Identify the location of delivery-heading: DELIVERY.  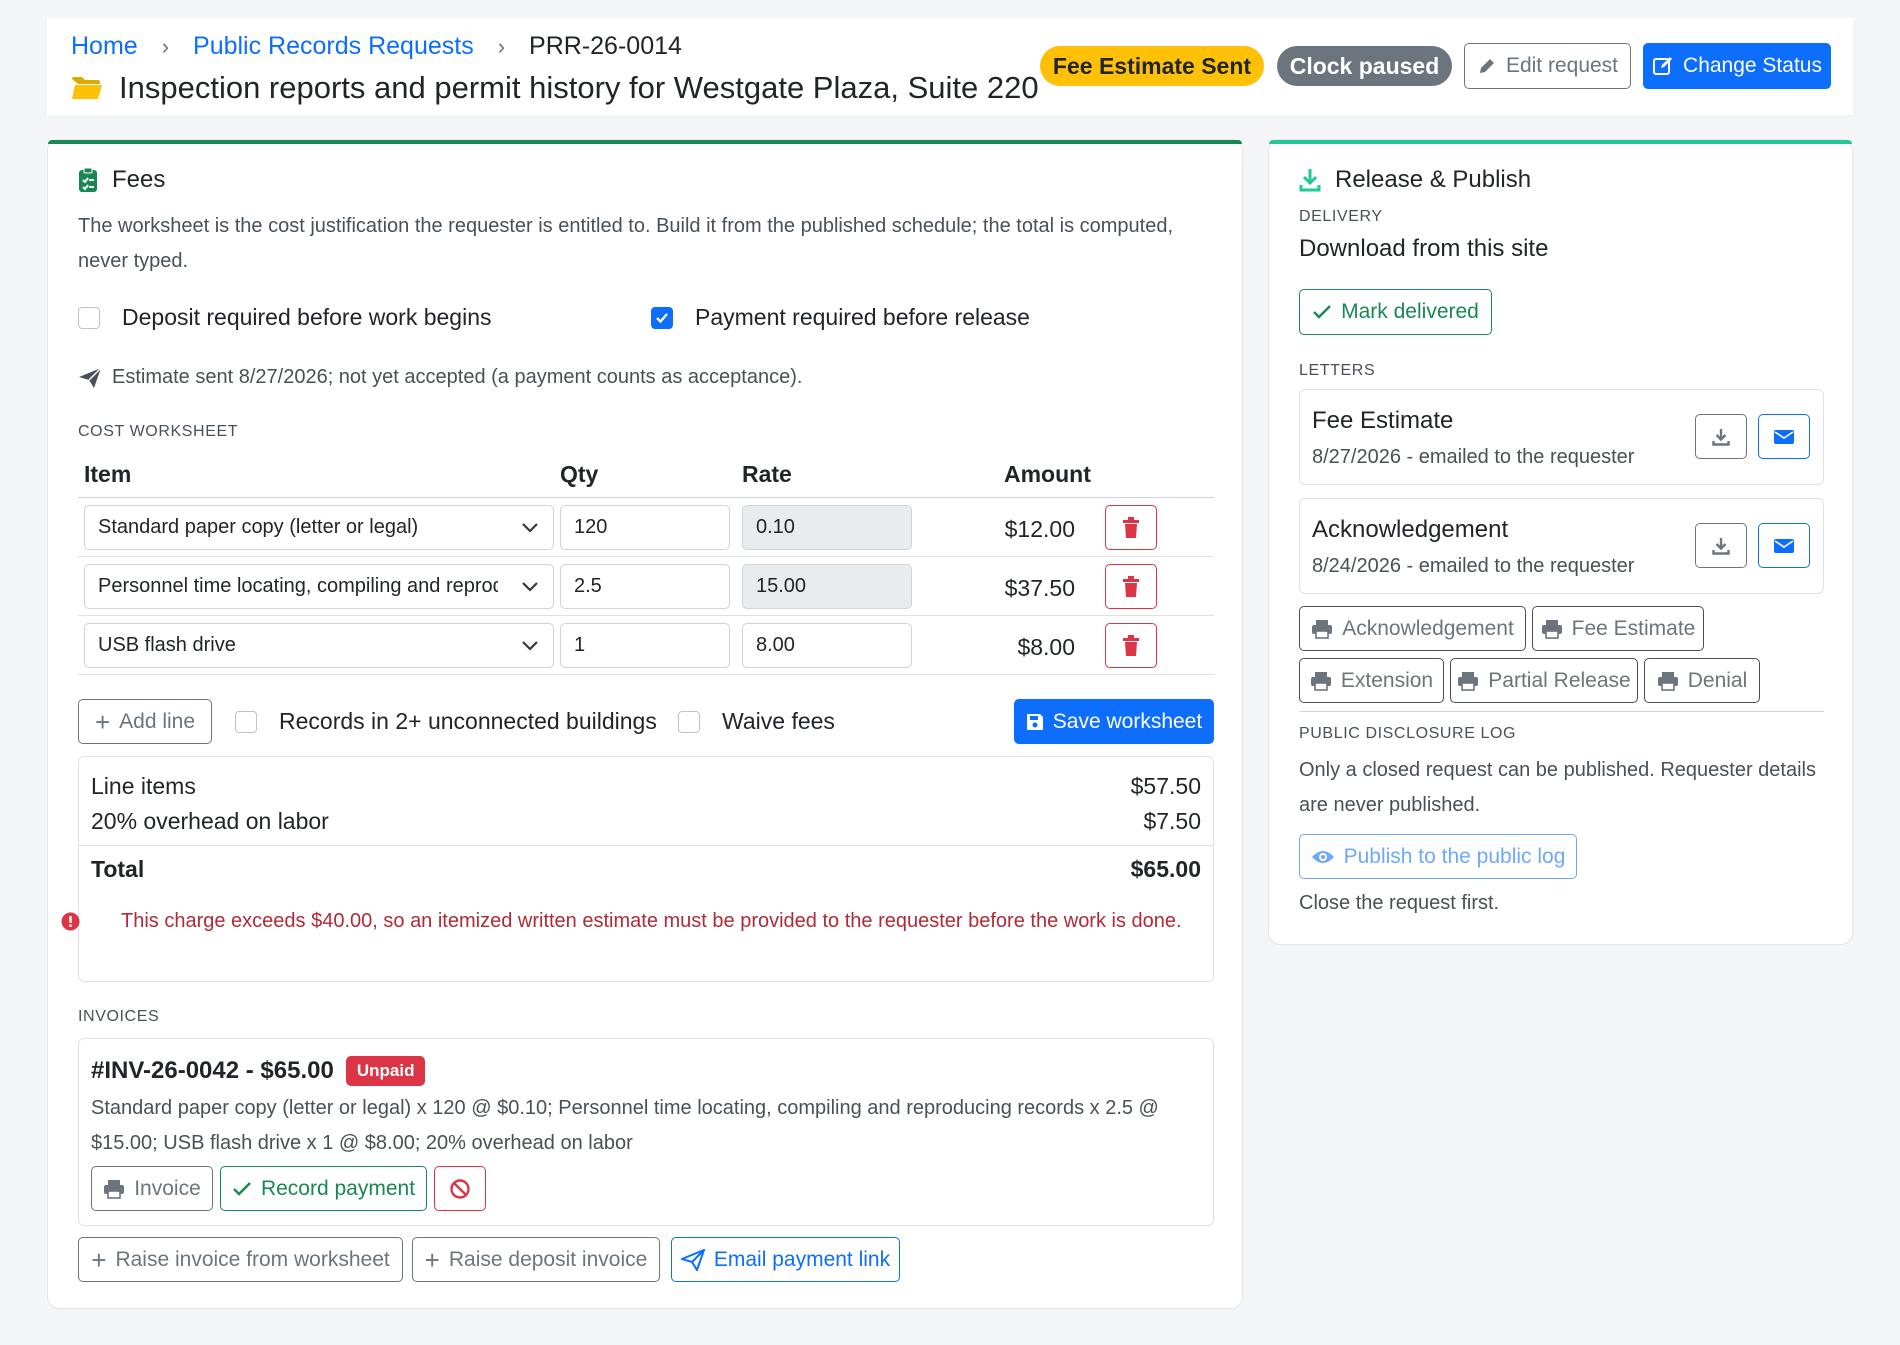
(1341, 216).